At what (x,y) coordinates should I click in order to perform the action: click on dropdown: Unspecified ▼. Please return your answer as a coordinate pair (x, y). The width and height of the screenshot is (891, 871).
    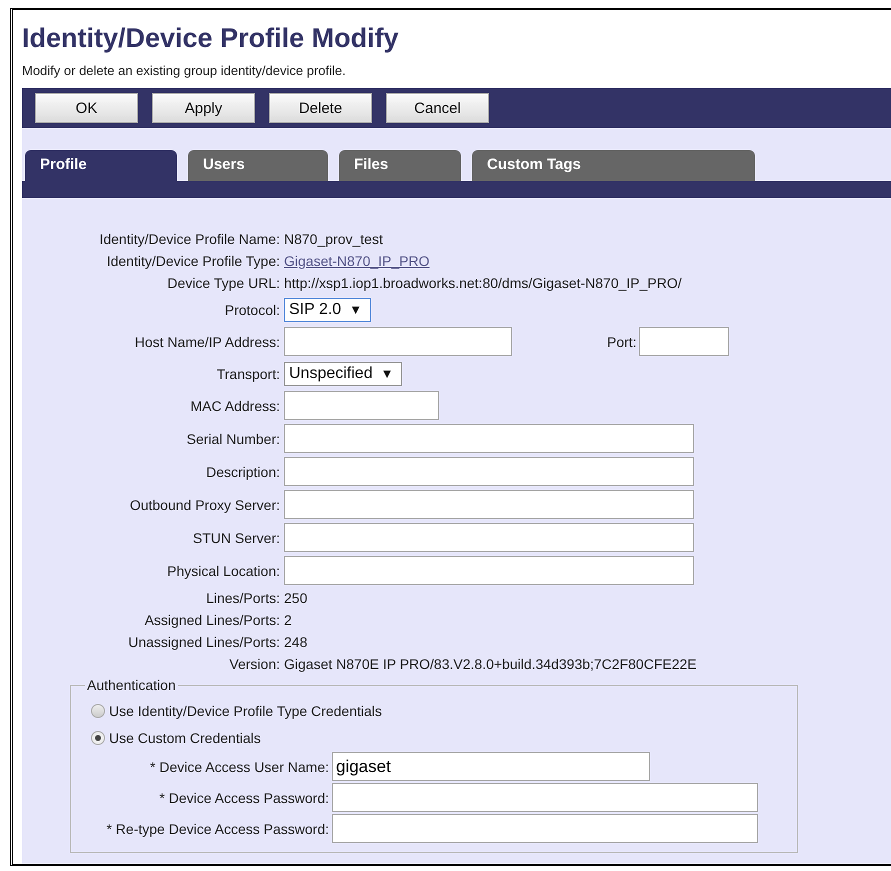
    Looking at the image, I should click on (343, 374).